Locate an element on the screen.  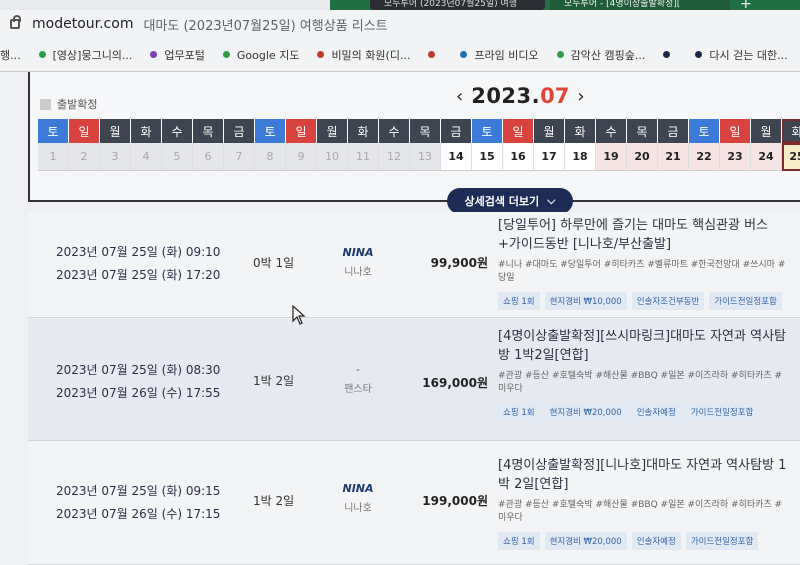
tab-active: 모두투어 (2023년07월25일) 여행 is located at coordinates (457, 5).